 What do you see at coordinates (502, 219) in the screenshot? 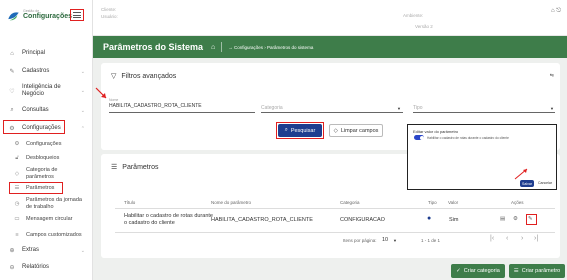
I see `view-icon: ▤` at bounding box center [502, 219].